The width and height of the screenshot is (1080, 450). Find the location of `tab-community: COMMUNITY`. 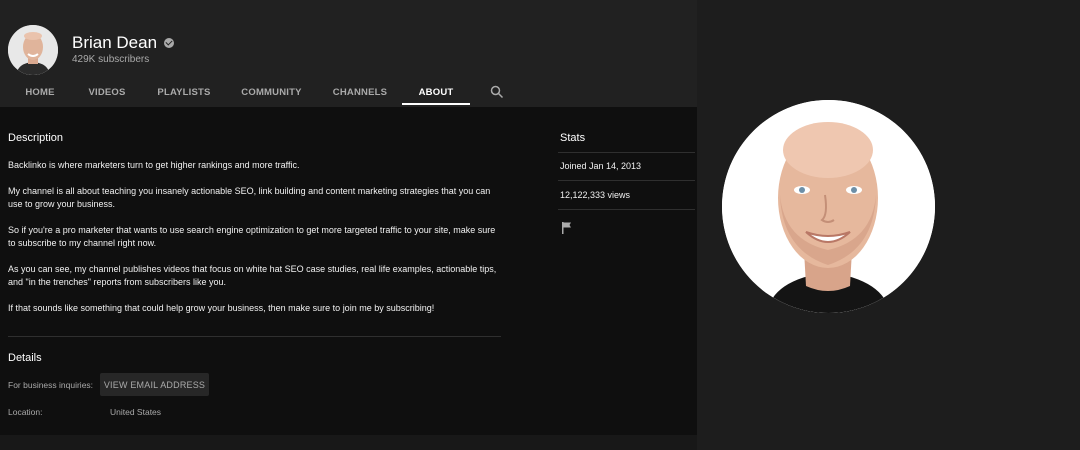

tab-community: COMMUNITY is located at coordinates (271, 92).